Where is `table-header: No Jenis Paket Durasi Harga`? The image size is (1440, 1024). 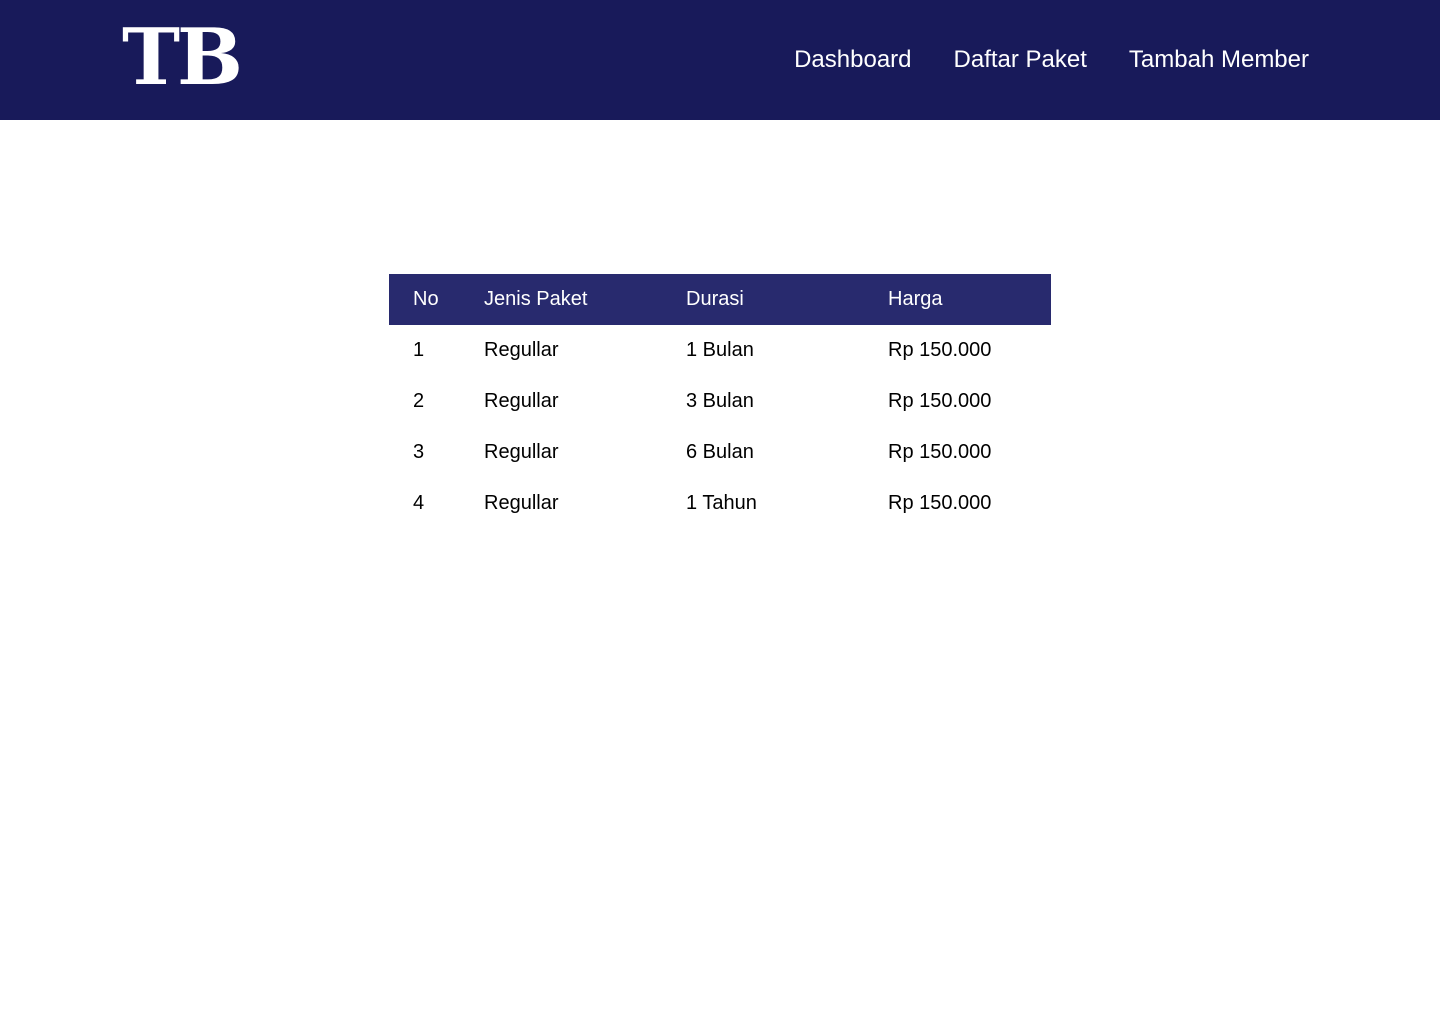 table-header: No Jenis Paket Durasi Harga is located at coordinates (720, 299).